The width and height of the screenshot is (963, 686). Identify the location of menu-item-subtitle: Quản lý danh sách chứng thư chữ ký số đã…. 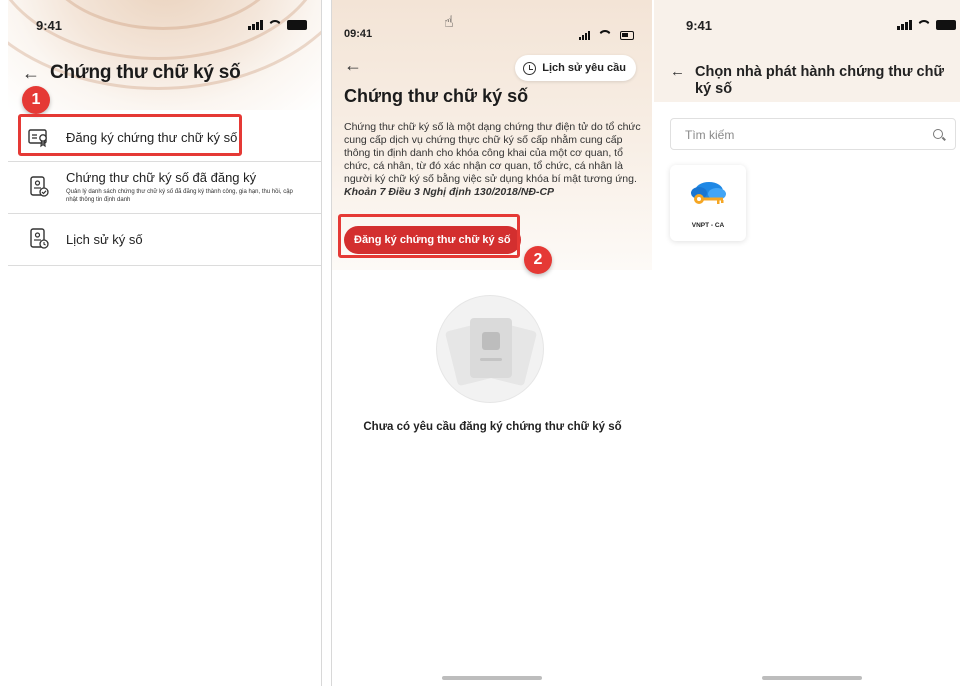
(179, 196).